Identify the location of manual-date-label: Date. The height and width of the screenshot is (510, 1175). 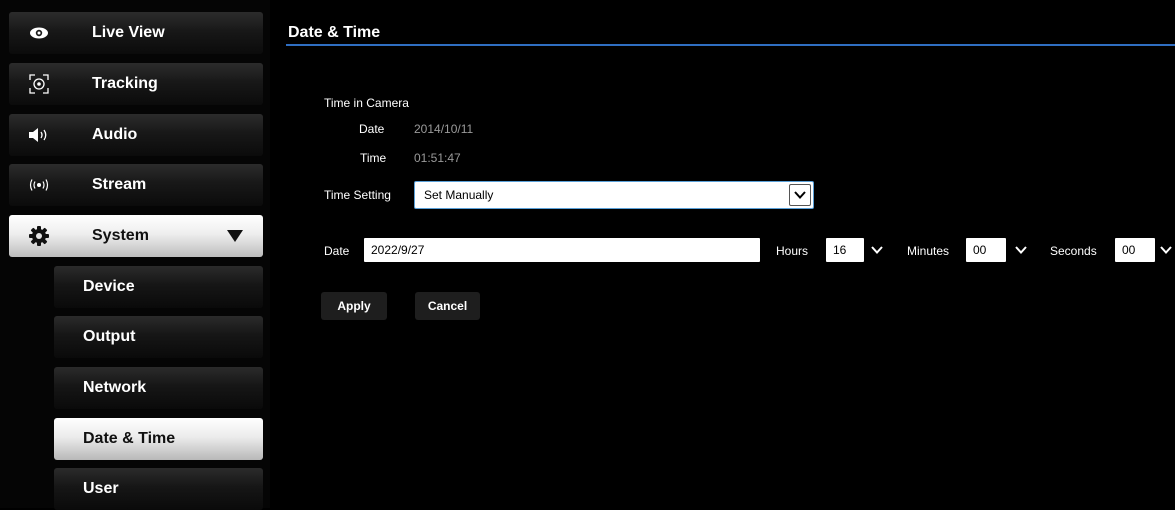
(337, 251).